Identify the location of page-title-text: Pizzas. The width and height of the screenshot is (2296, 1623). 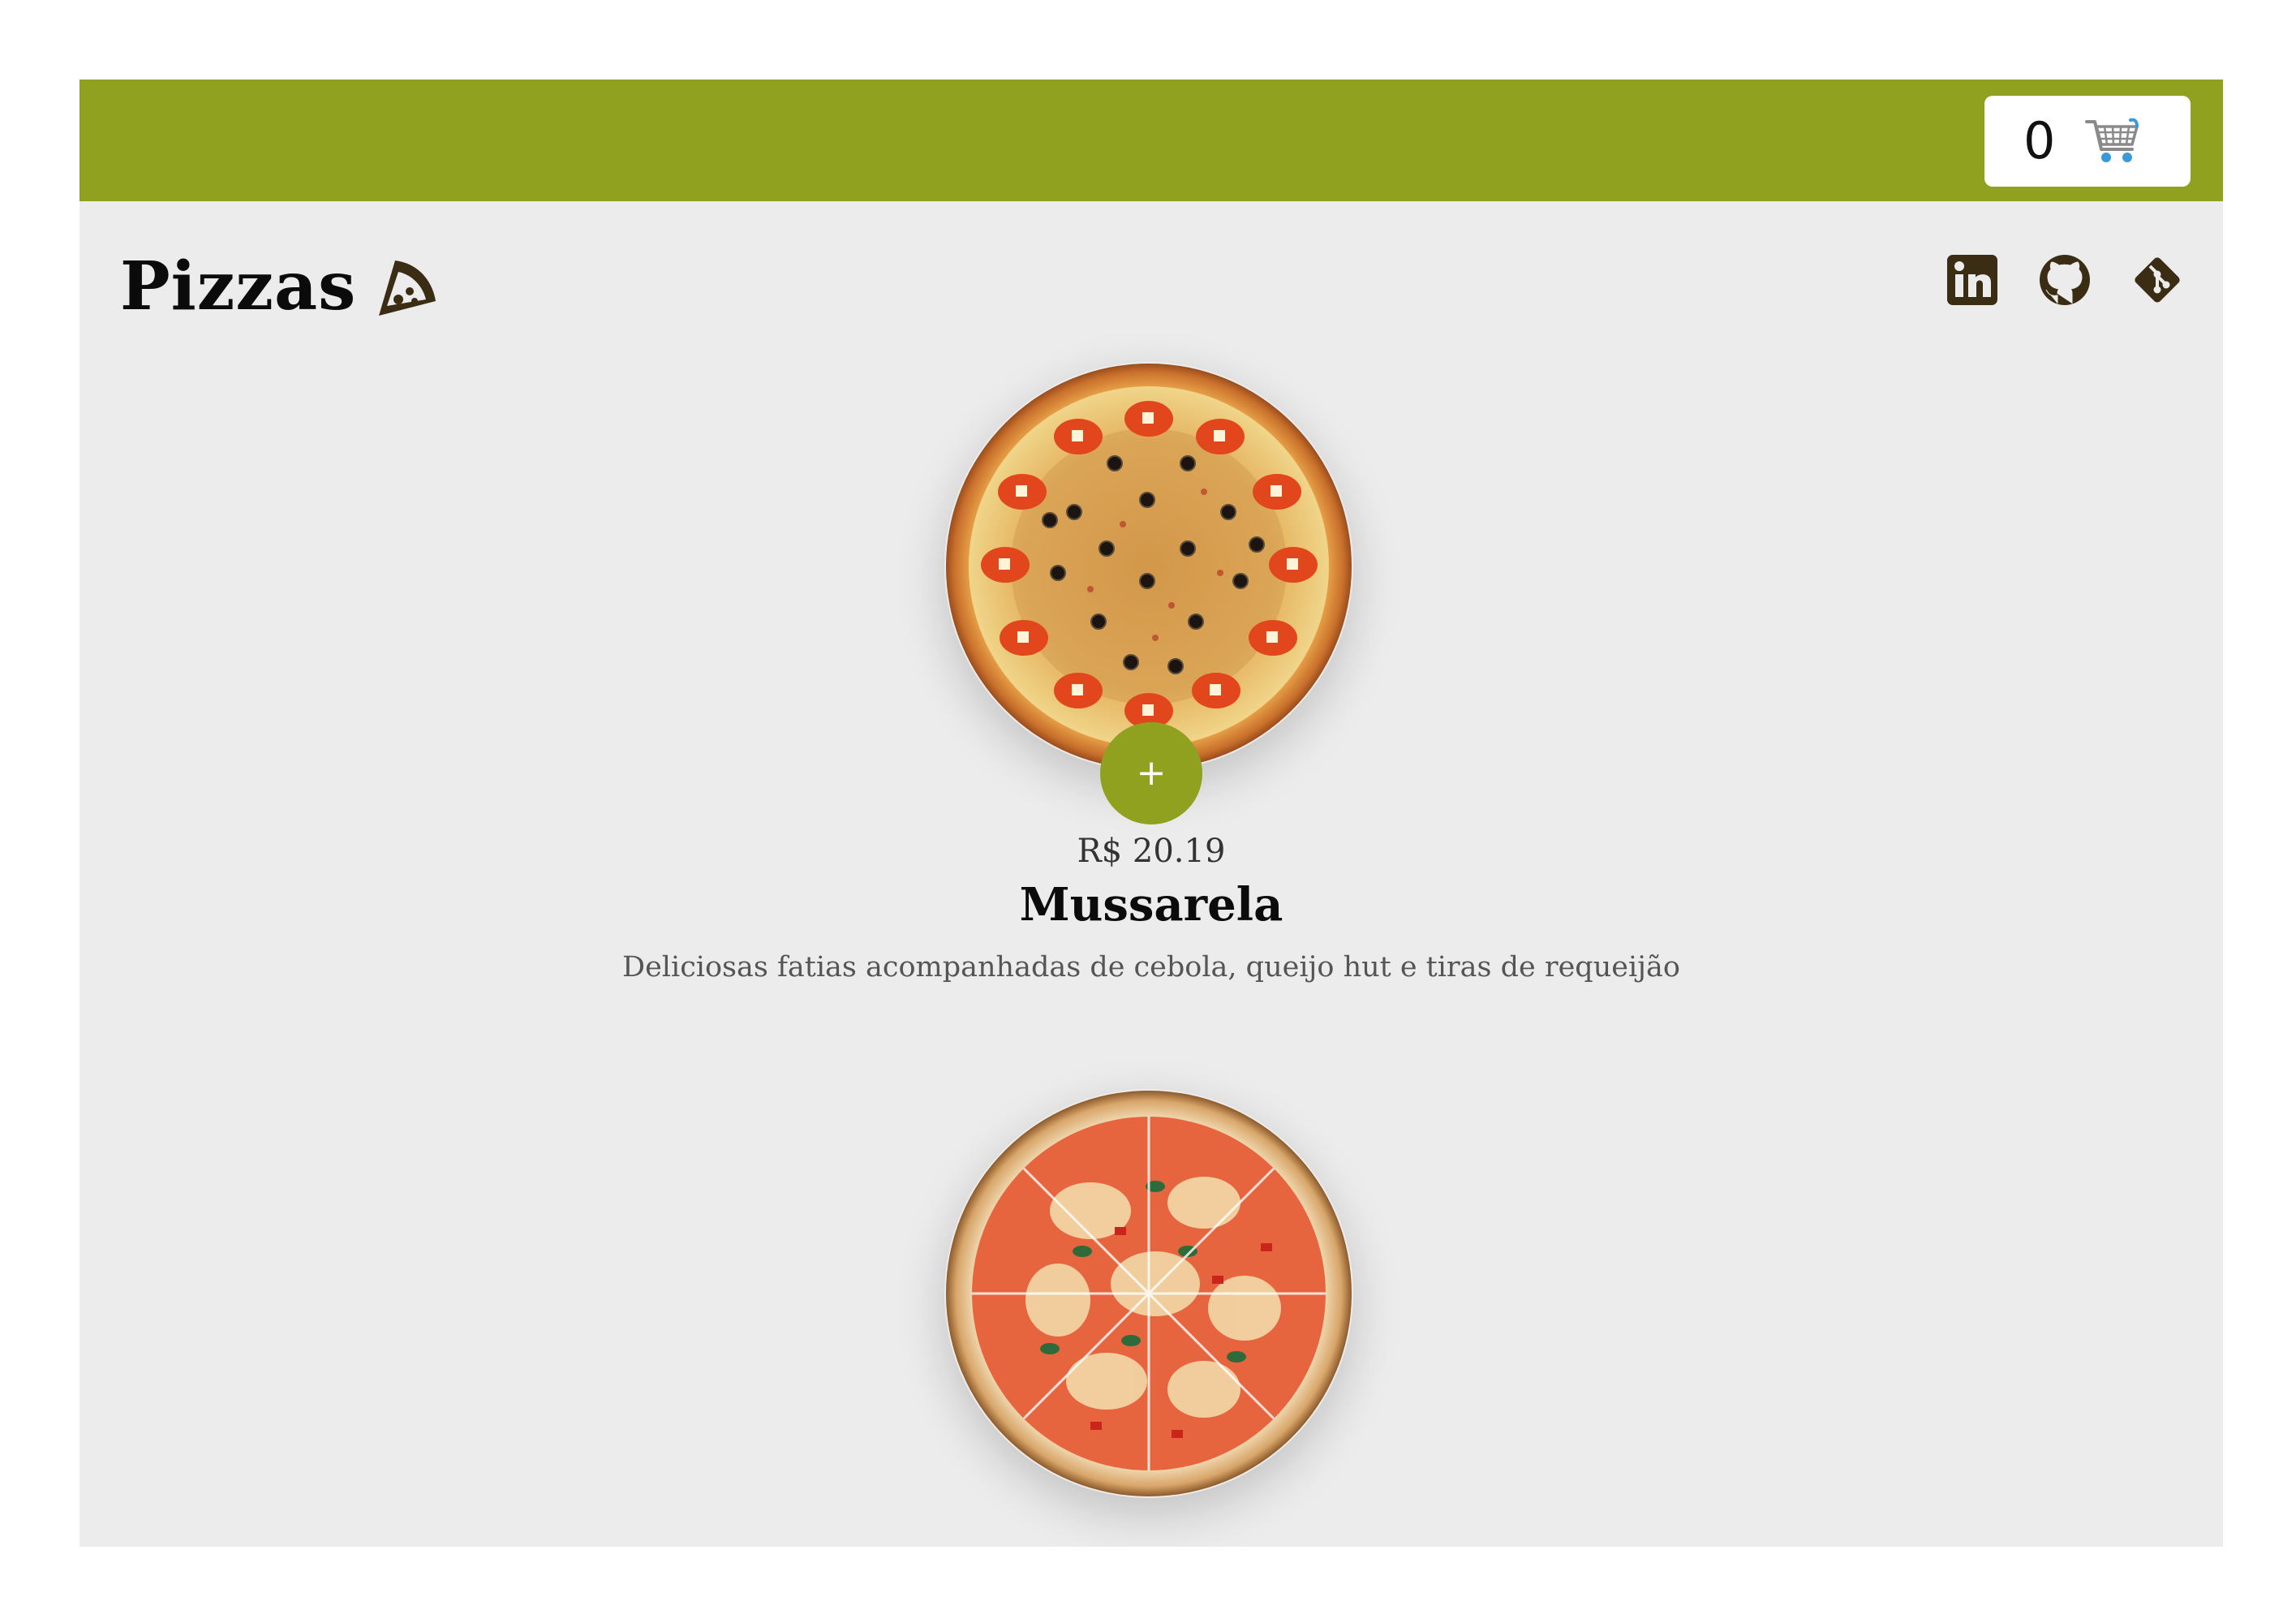
(238, 286).